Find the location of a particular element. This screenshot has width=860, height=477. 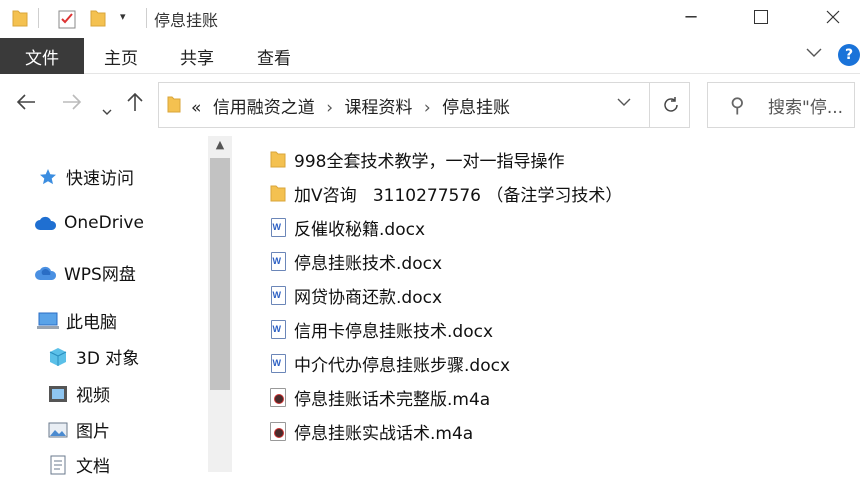

list-item-folder: 998全套技术教学，一对一指导操作 is located at coordinates (416, 159).